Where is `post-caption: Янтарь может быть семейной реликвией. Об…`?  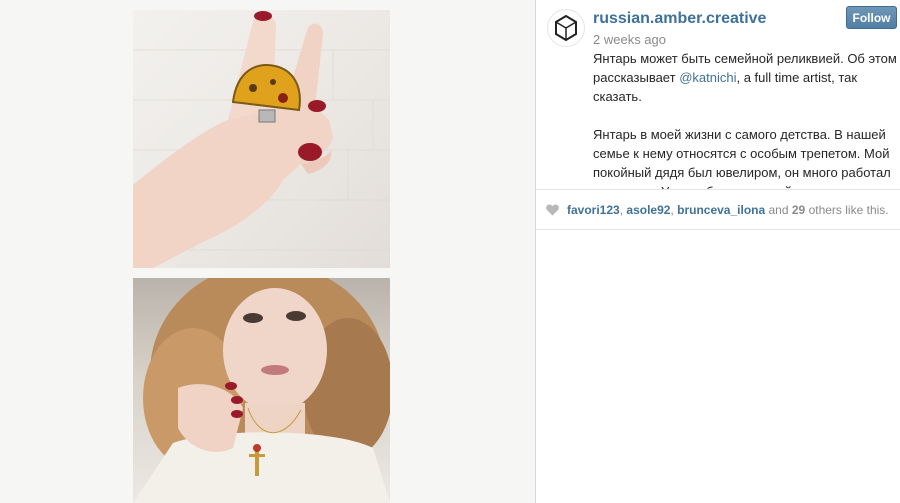
post-caption: Янтарь может быть семейной реликвией. Об… is located at coordinates (745, 119).